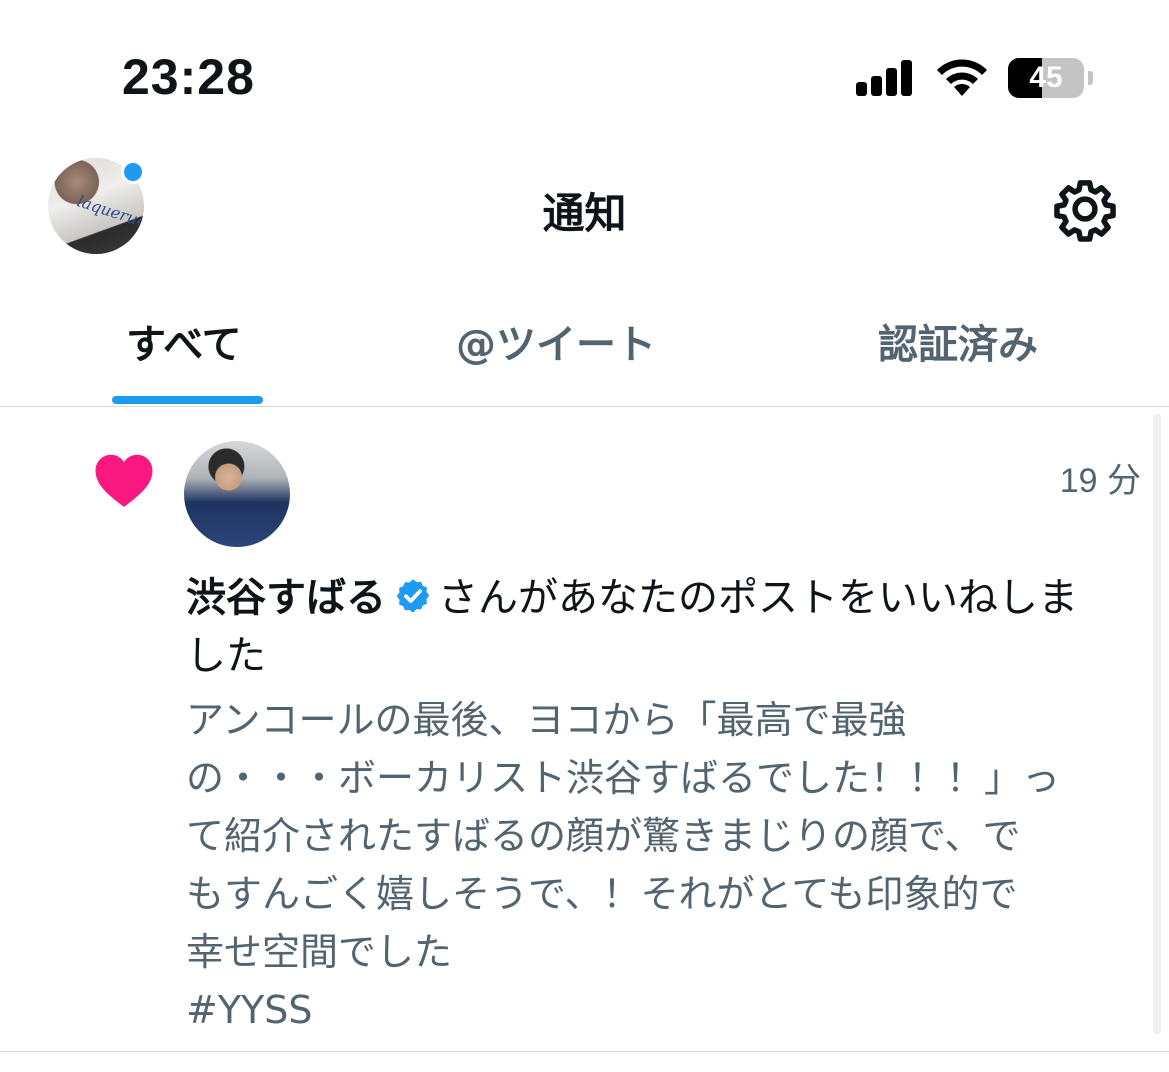  Describe the element at coordinates (237, 494) in the screenshot. I see `user-avatar` at that location.